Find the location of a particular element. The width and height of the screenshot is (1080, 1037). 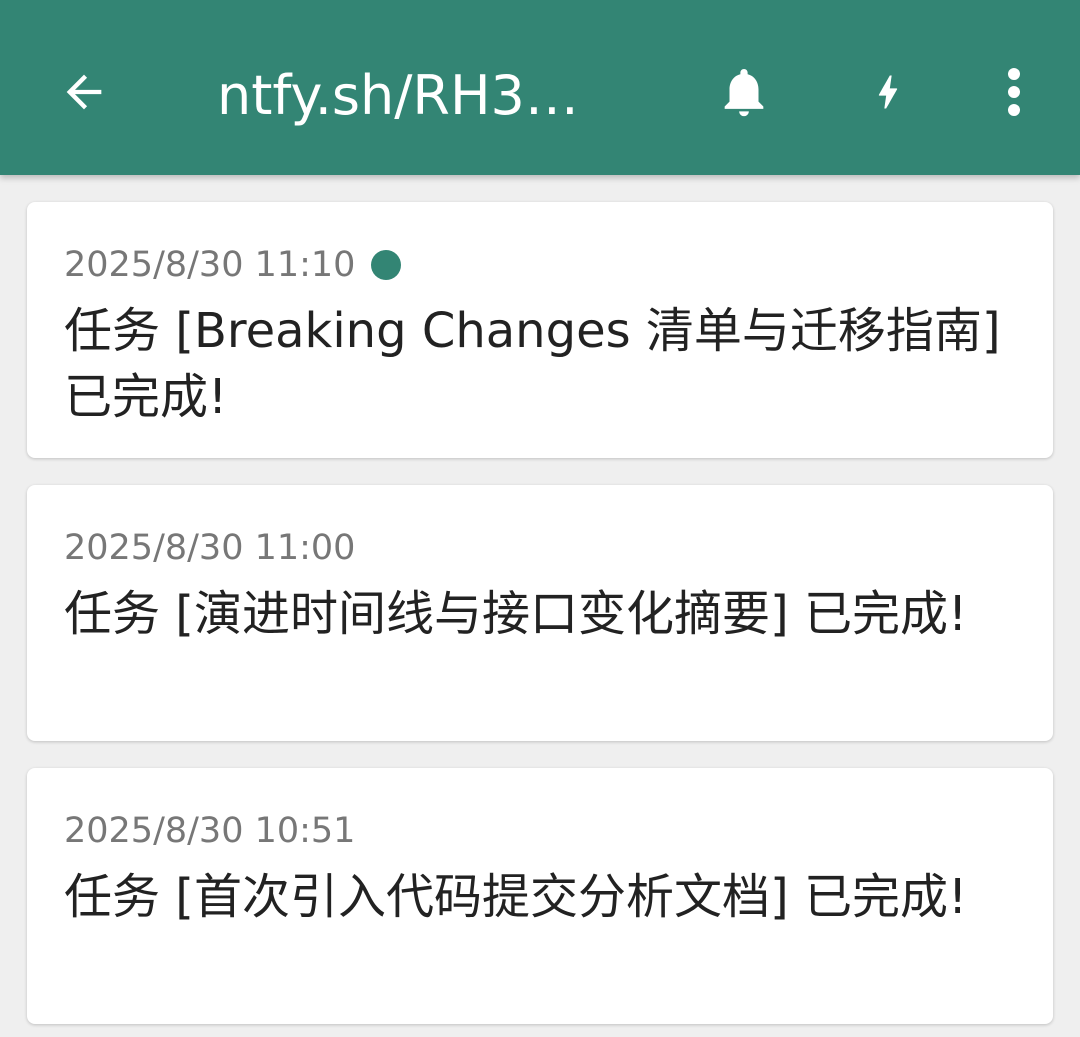

bell-icon is located at coordinates (744, 94).